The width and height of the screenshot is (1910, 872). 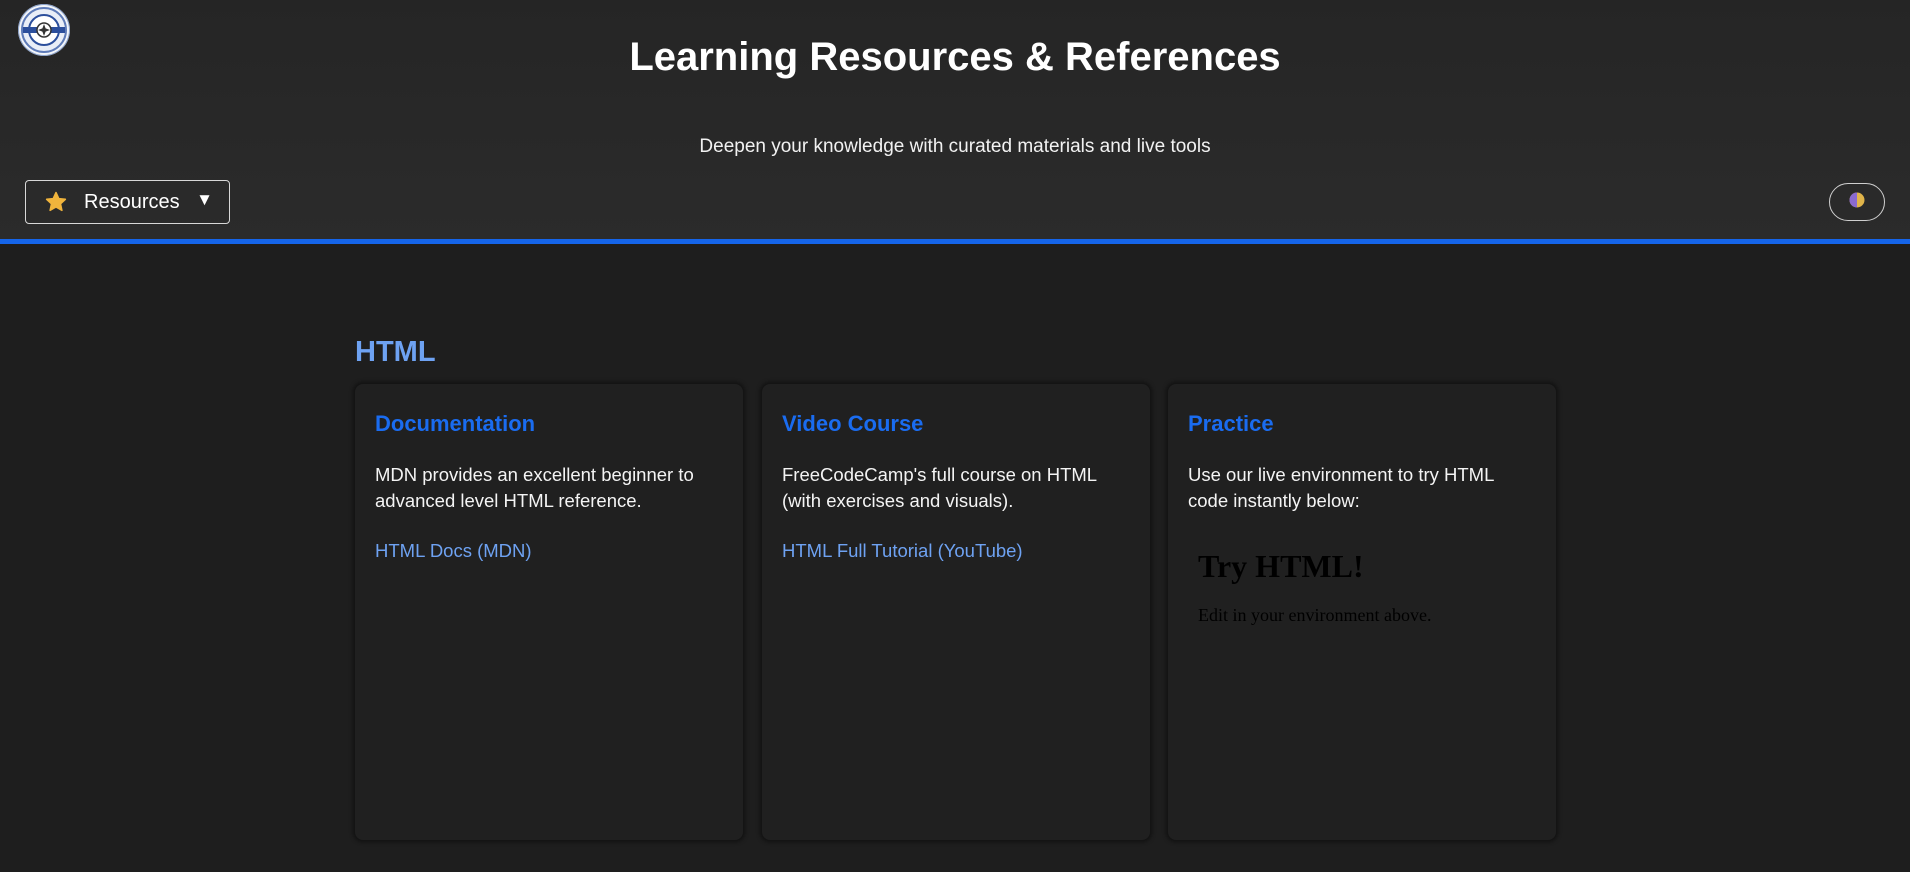 What do you see at coordinates (204, 199) in the screenshot?
I see `chevron-down-icon: ▼` at bounding box center [204, 199].